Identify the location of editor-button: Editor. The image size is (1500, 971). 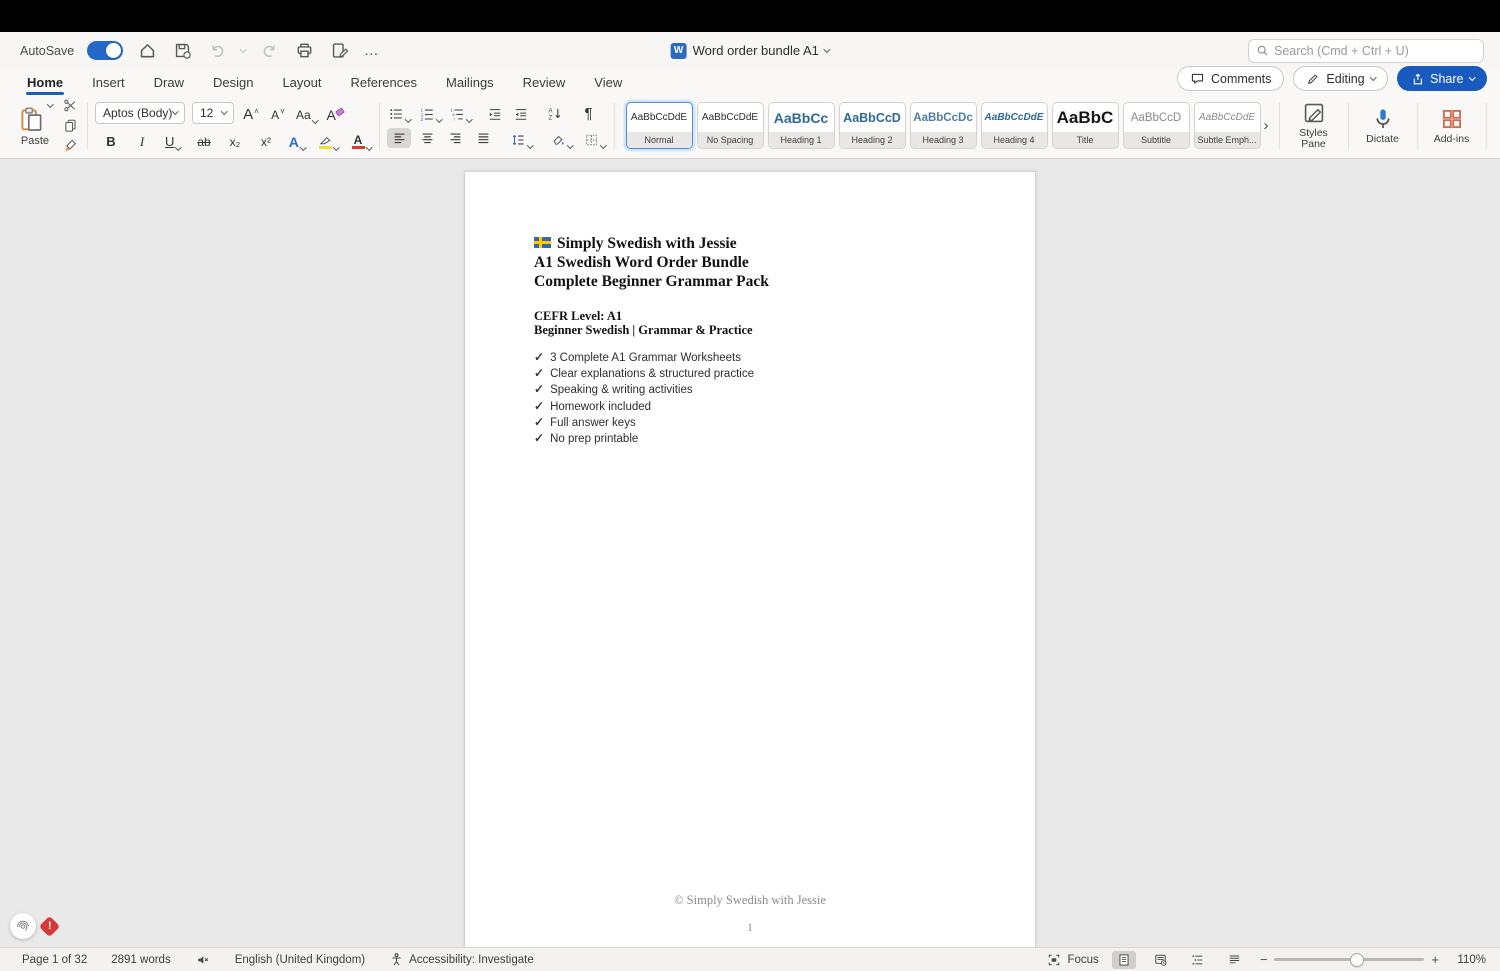
(1497, 126).